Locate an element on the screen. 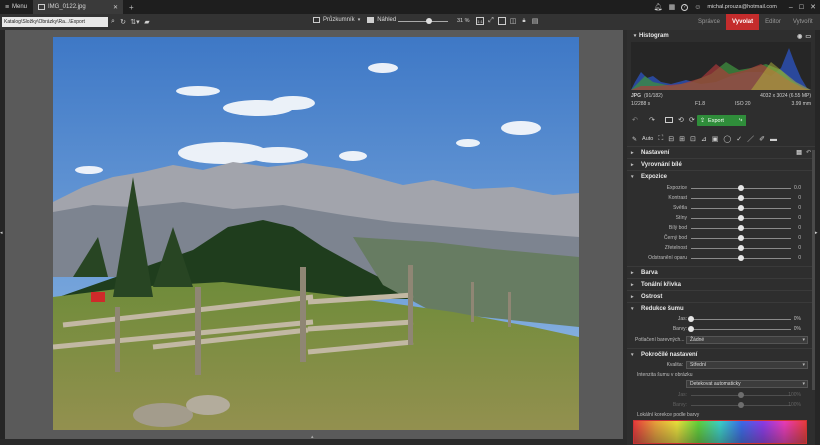 The height and width of the screenshot is (445, 820). bell-icon: 🔔︎ is located at coordinates (658, 7).